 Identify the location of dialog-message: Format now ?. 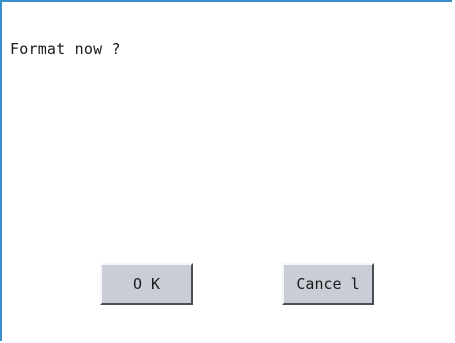
(65, 49).